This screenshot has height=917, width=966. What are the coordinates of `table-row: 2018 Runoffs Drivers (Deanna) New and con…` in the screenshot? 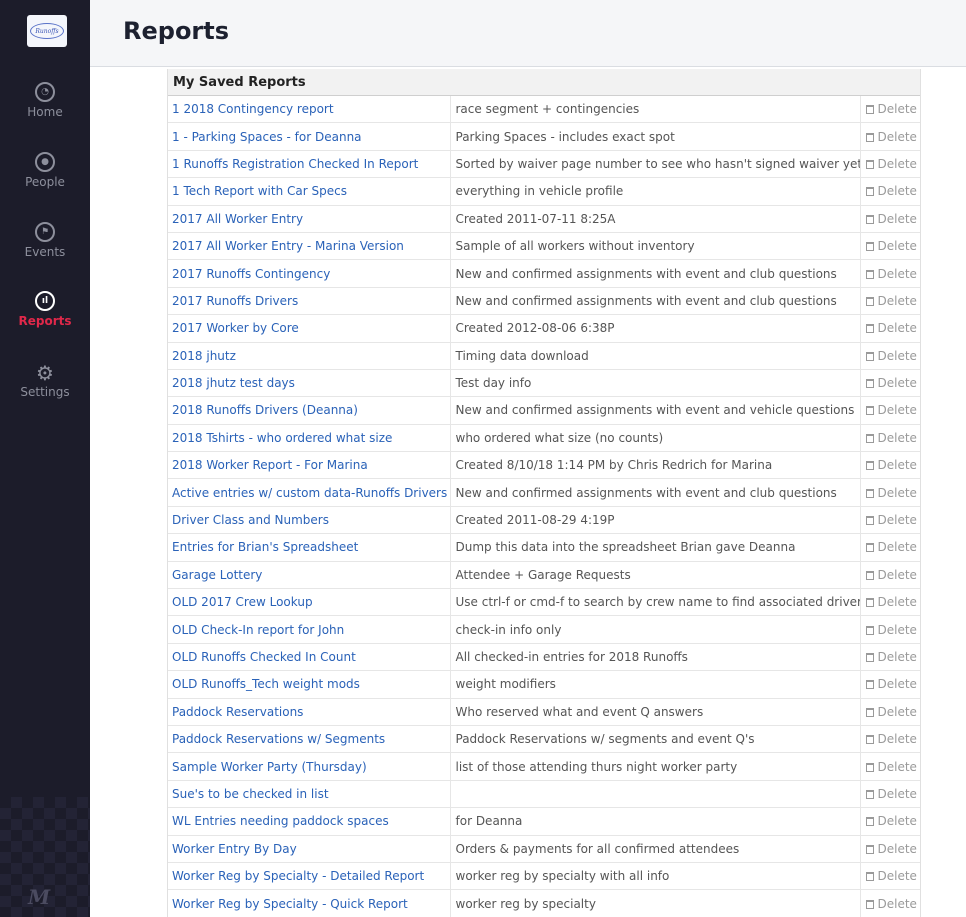 It's located at (544, 410).